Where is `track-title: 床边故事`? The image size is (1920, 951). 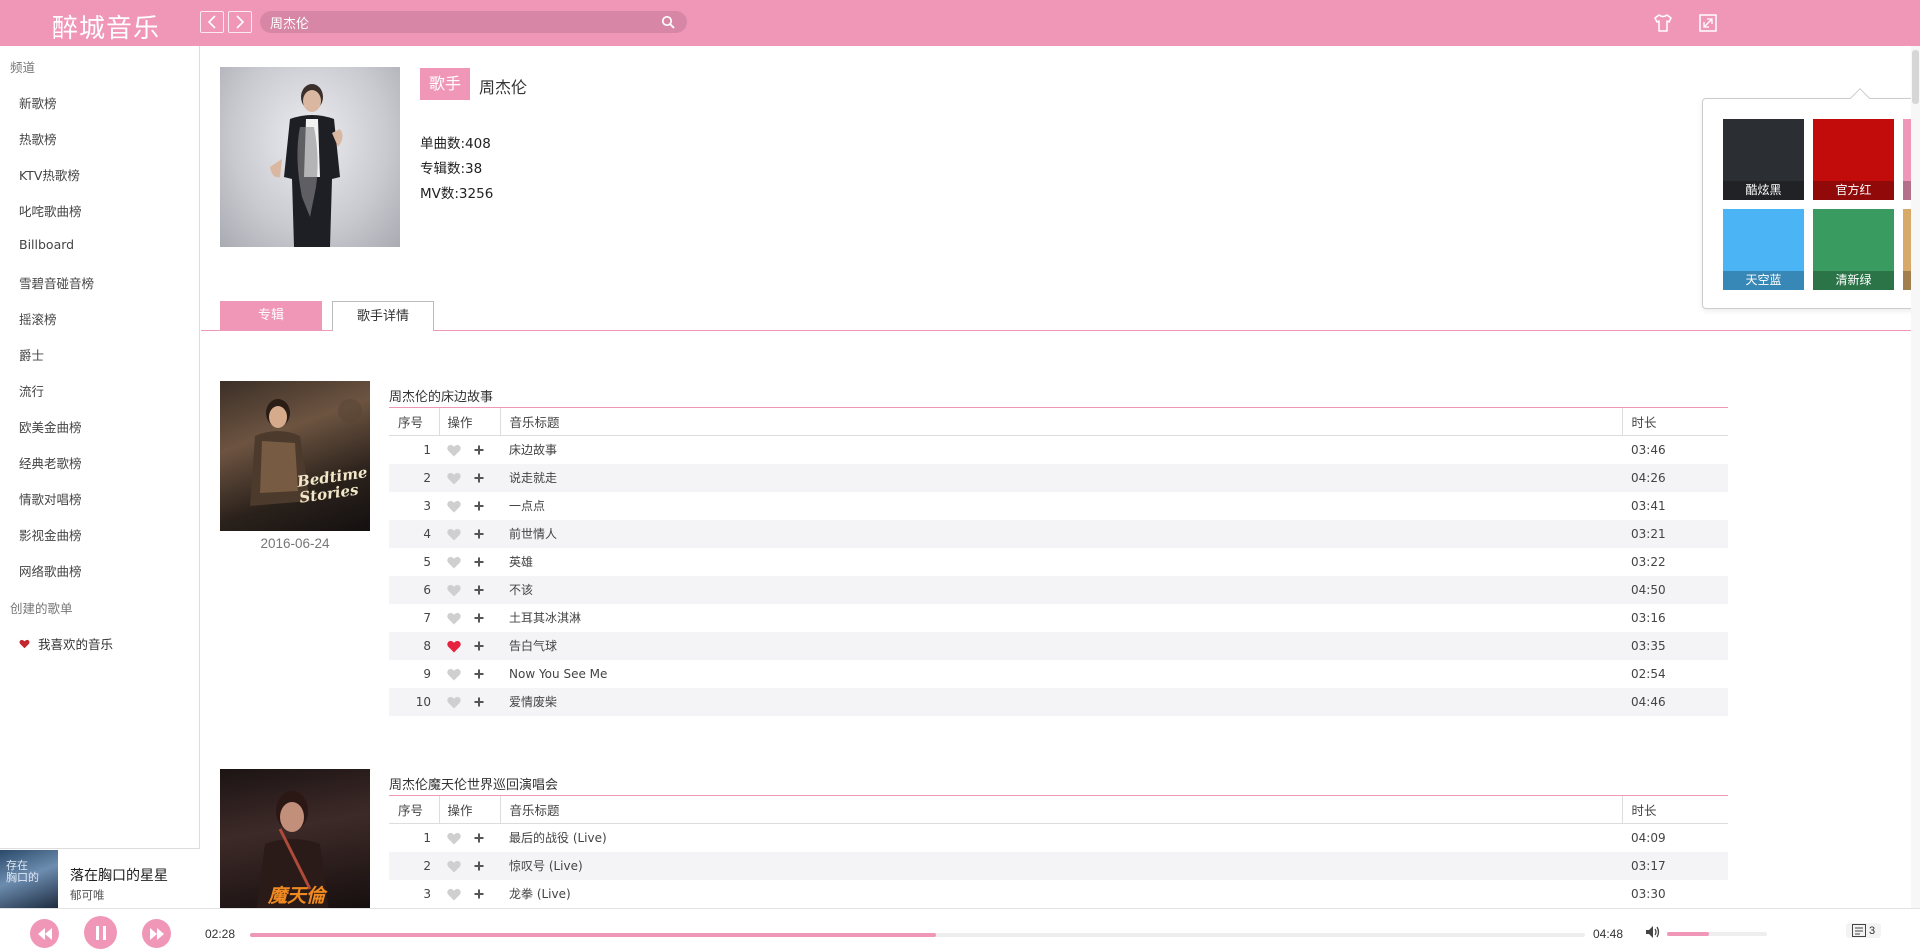 track-title: 床边故事 is located at coordinates (1061, 450).